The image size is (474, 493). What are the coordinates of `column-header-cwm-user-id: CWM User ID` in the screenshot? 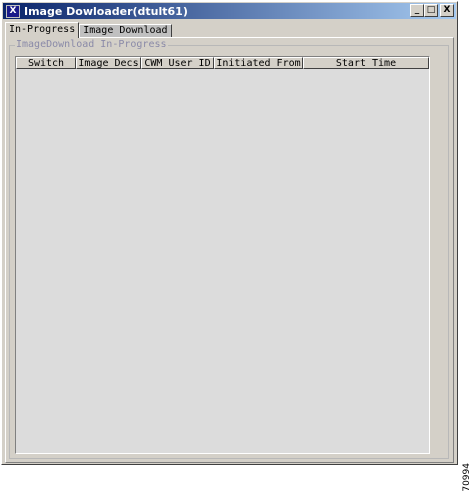 It's located at (177, 63).